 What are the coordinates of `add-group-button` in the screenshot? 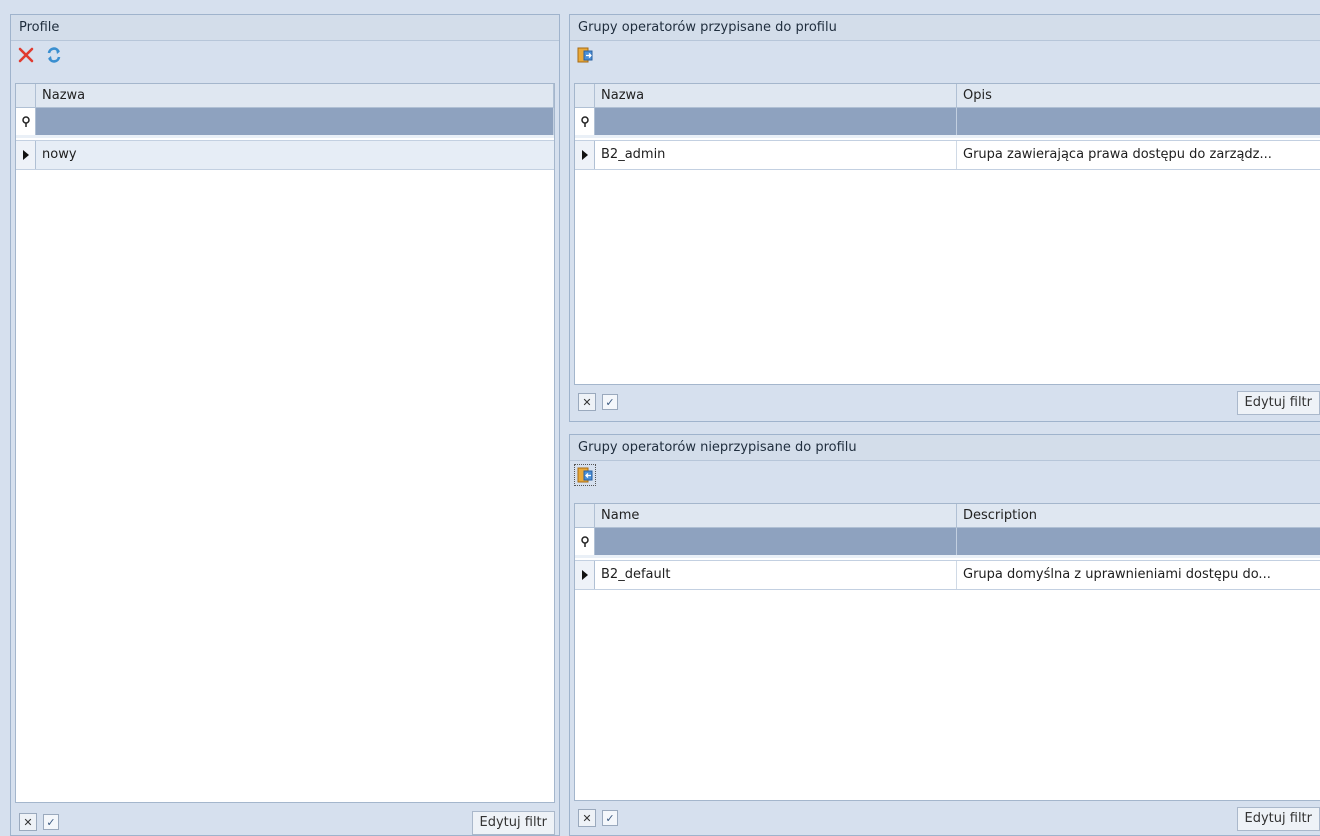 It's located at (585, 475).